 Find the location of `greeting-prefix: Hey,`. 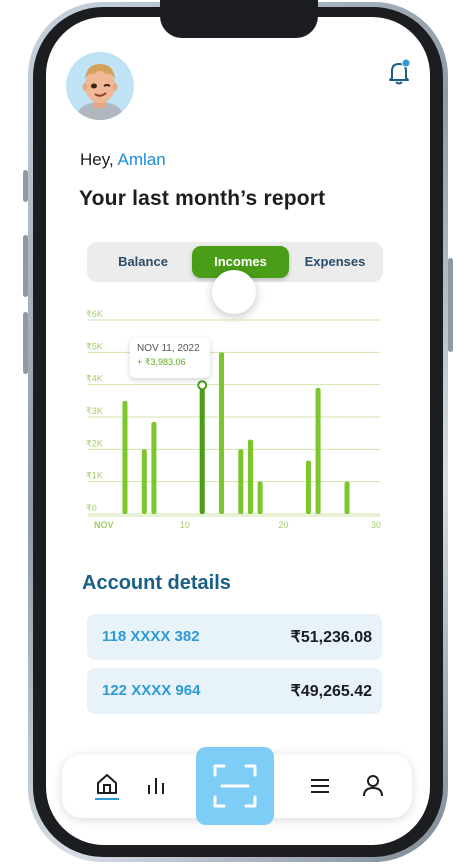

greeting-prefix: Hey, is located at coordinates (97, 159).